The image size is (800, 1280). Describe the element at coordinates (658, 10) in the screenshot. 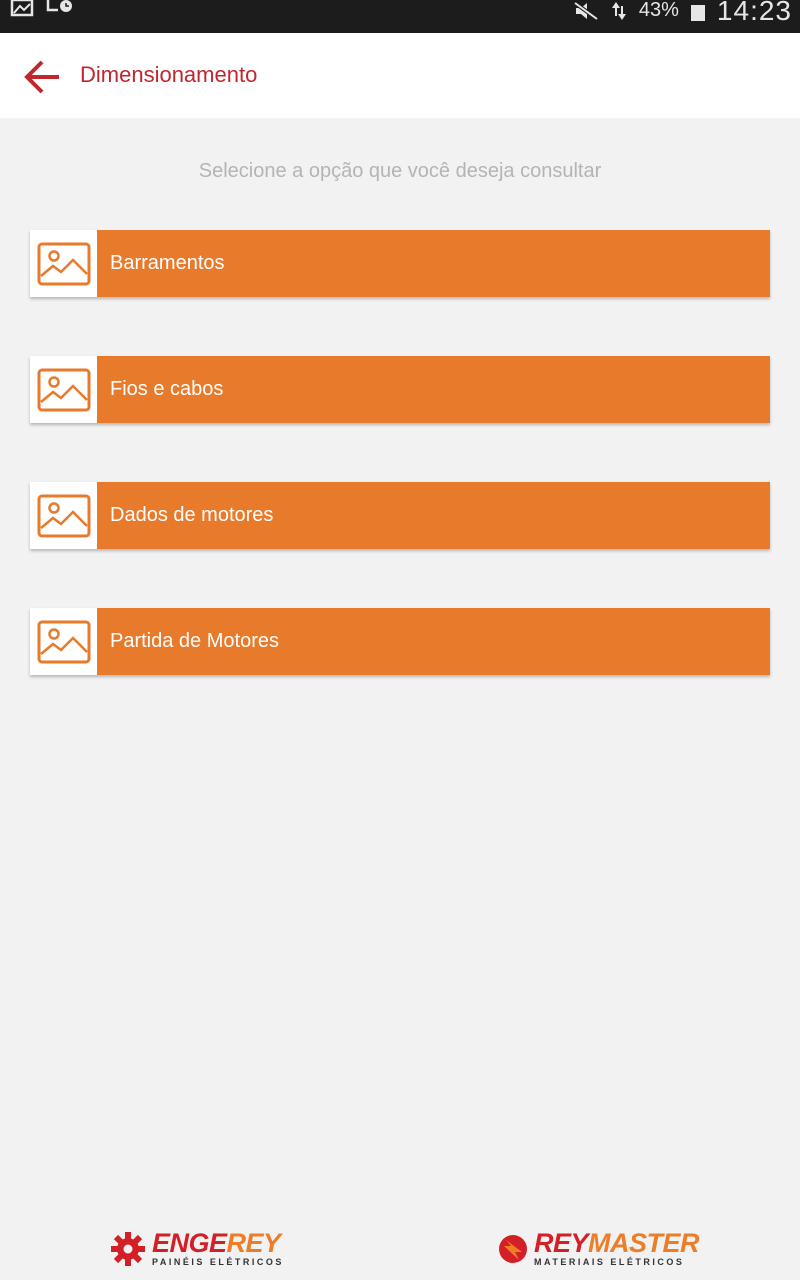

I see `battery-percent: 43%` at that location.